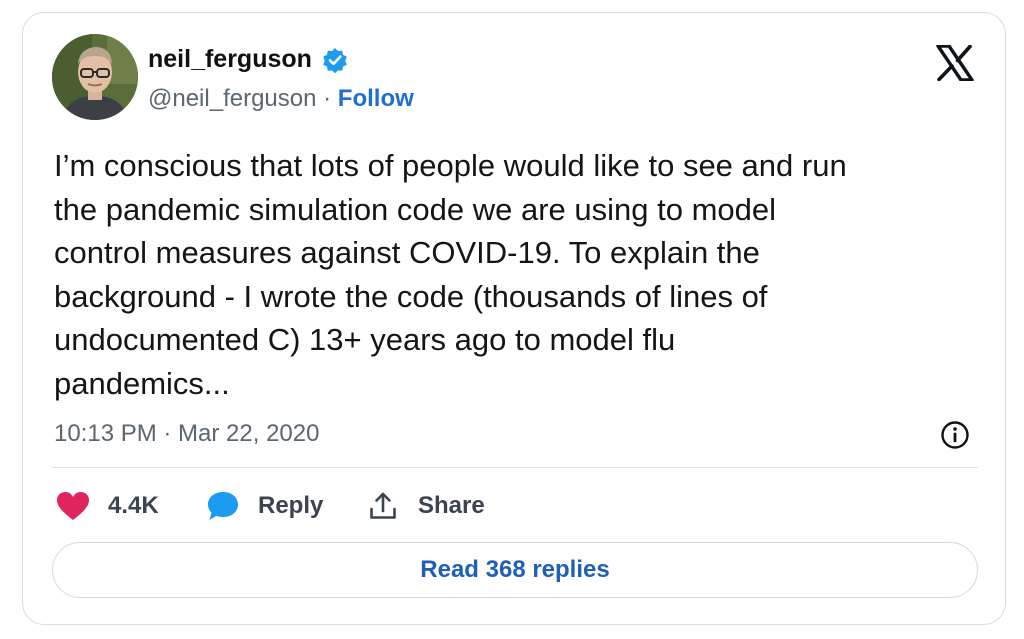  I want to click on like-button: 4.4K, so click(107, 506).